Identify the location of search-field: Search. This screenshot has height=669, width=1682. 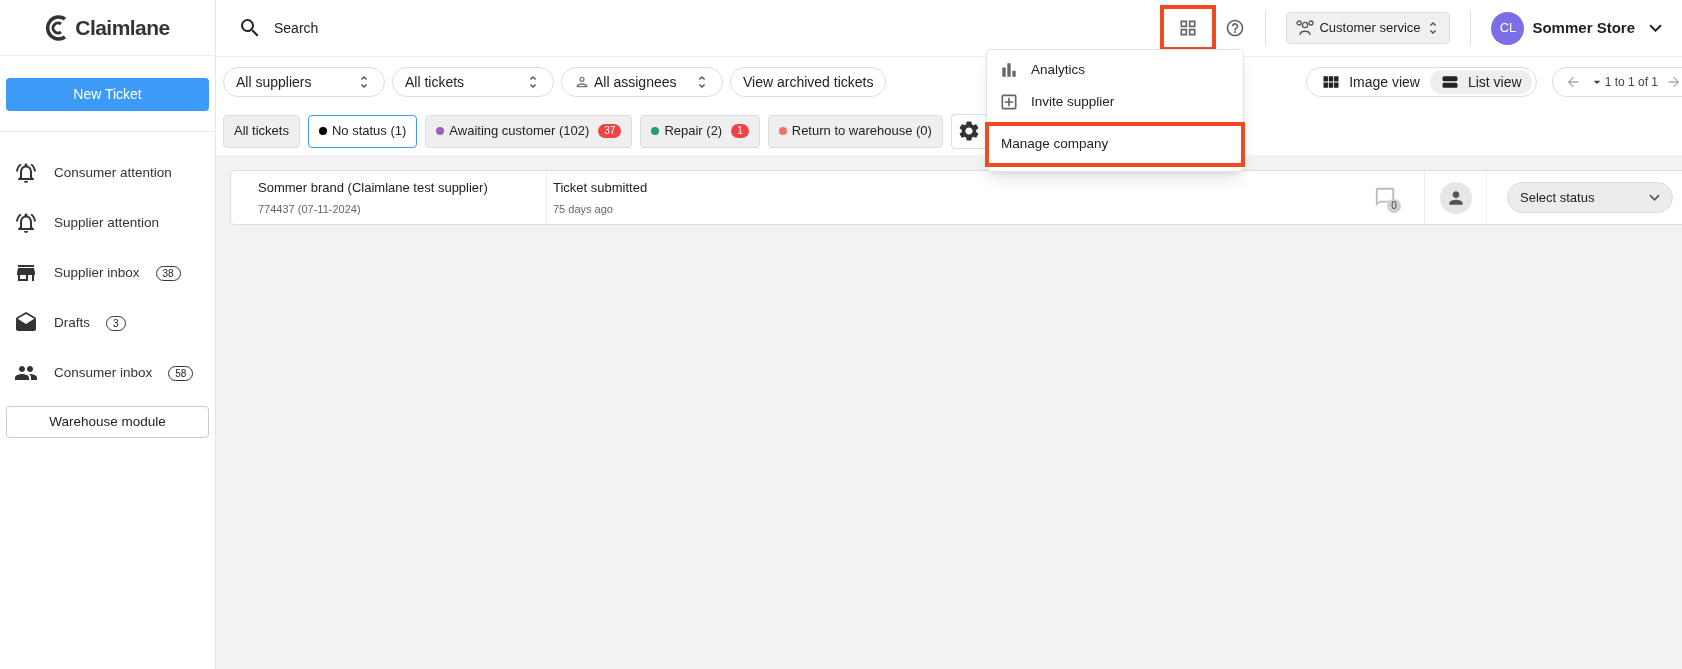
(278, 28).